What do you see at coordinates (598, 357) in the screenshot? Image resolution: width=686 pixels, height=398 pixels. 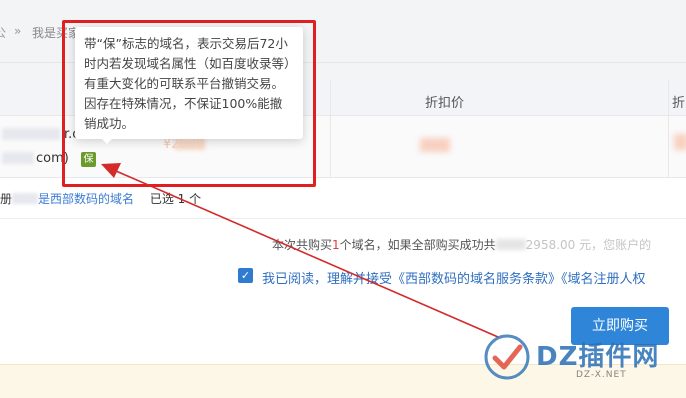 I see `watermark-brand: DZ插件网` at bounding box center [598, 357].